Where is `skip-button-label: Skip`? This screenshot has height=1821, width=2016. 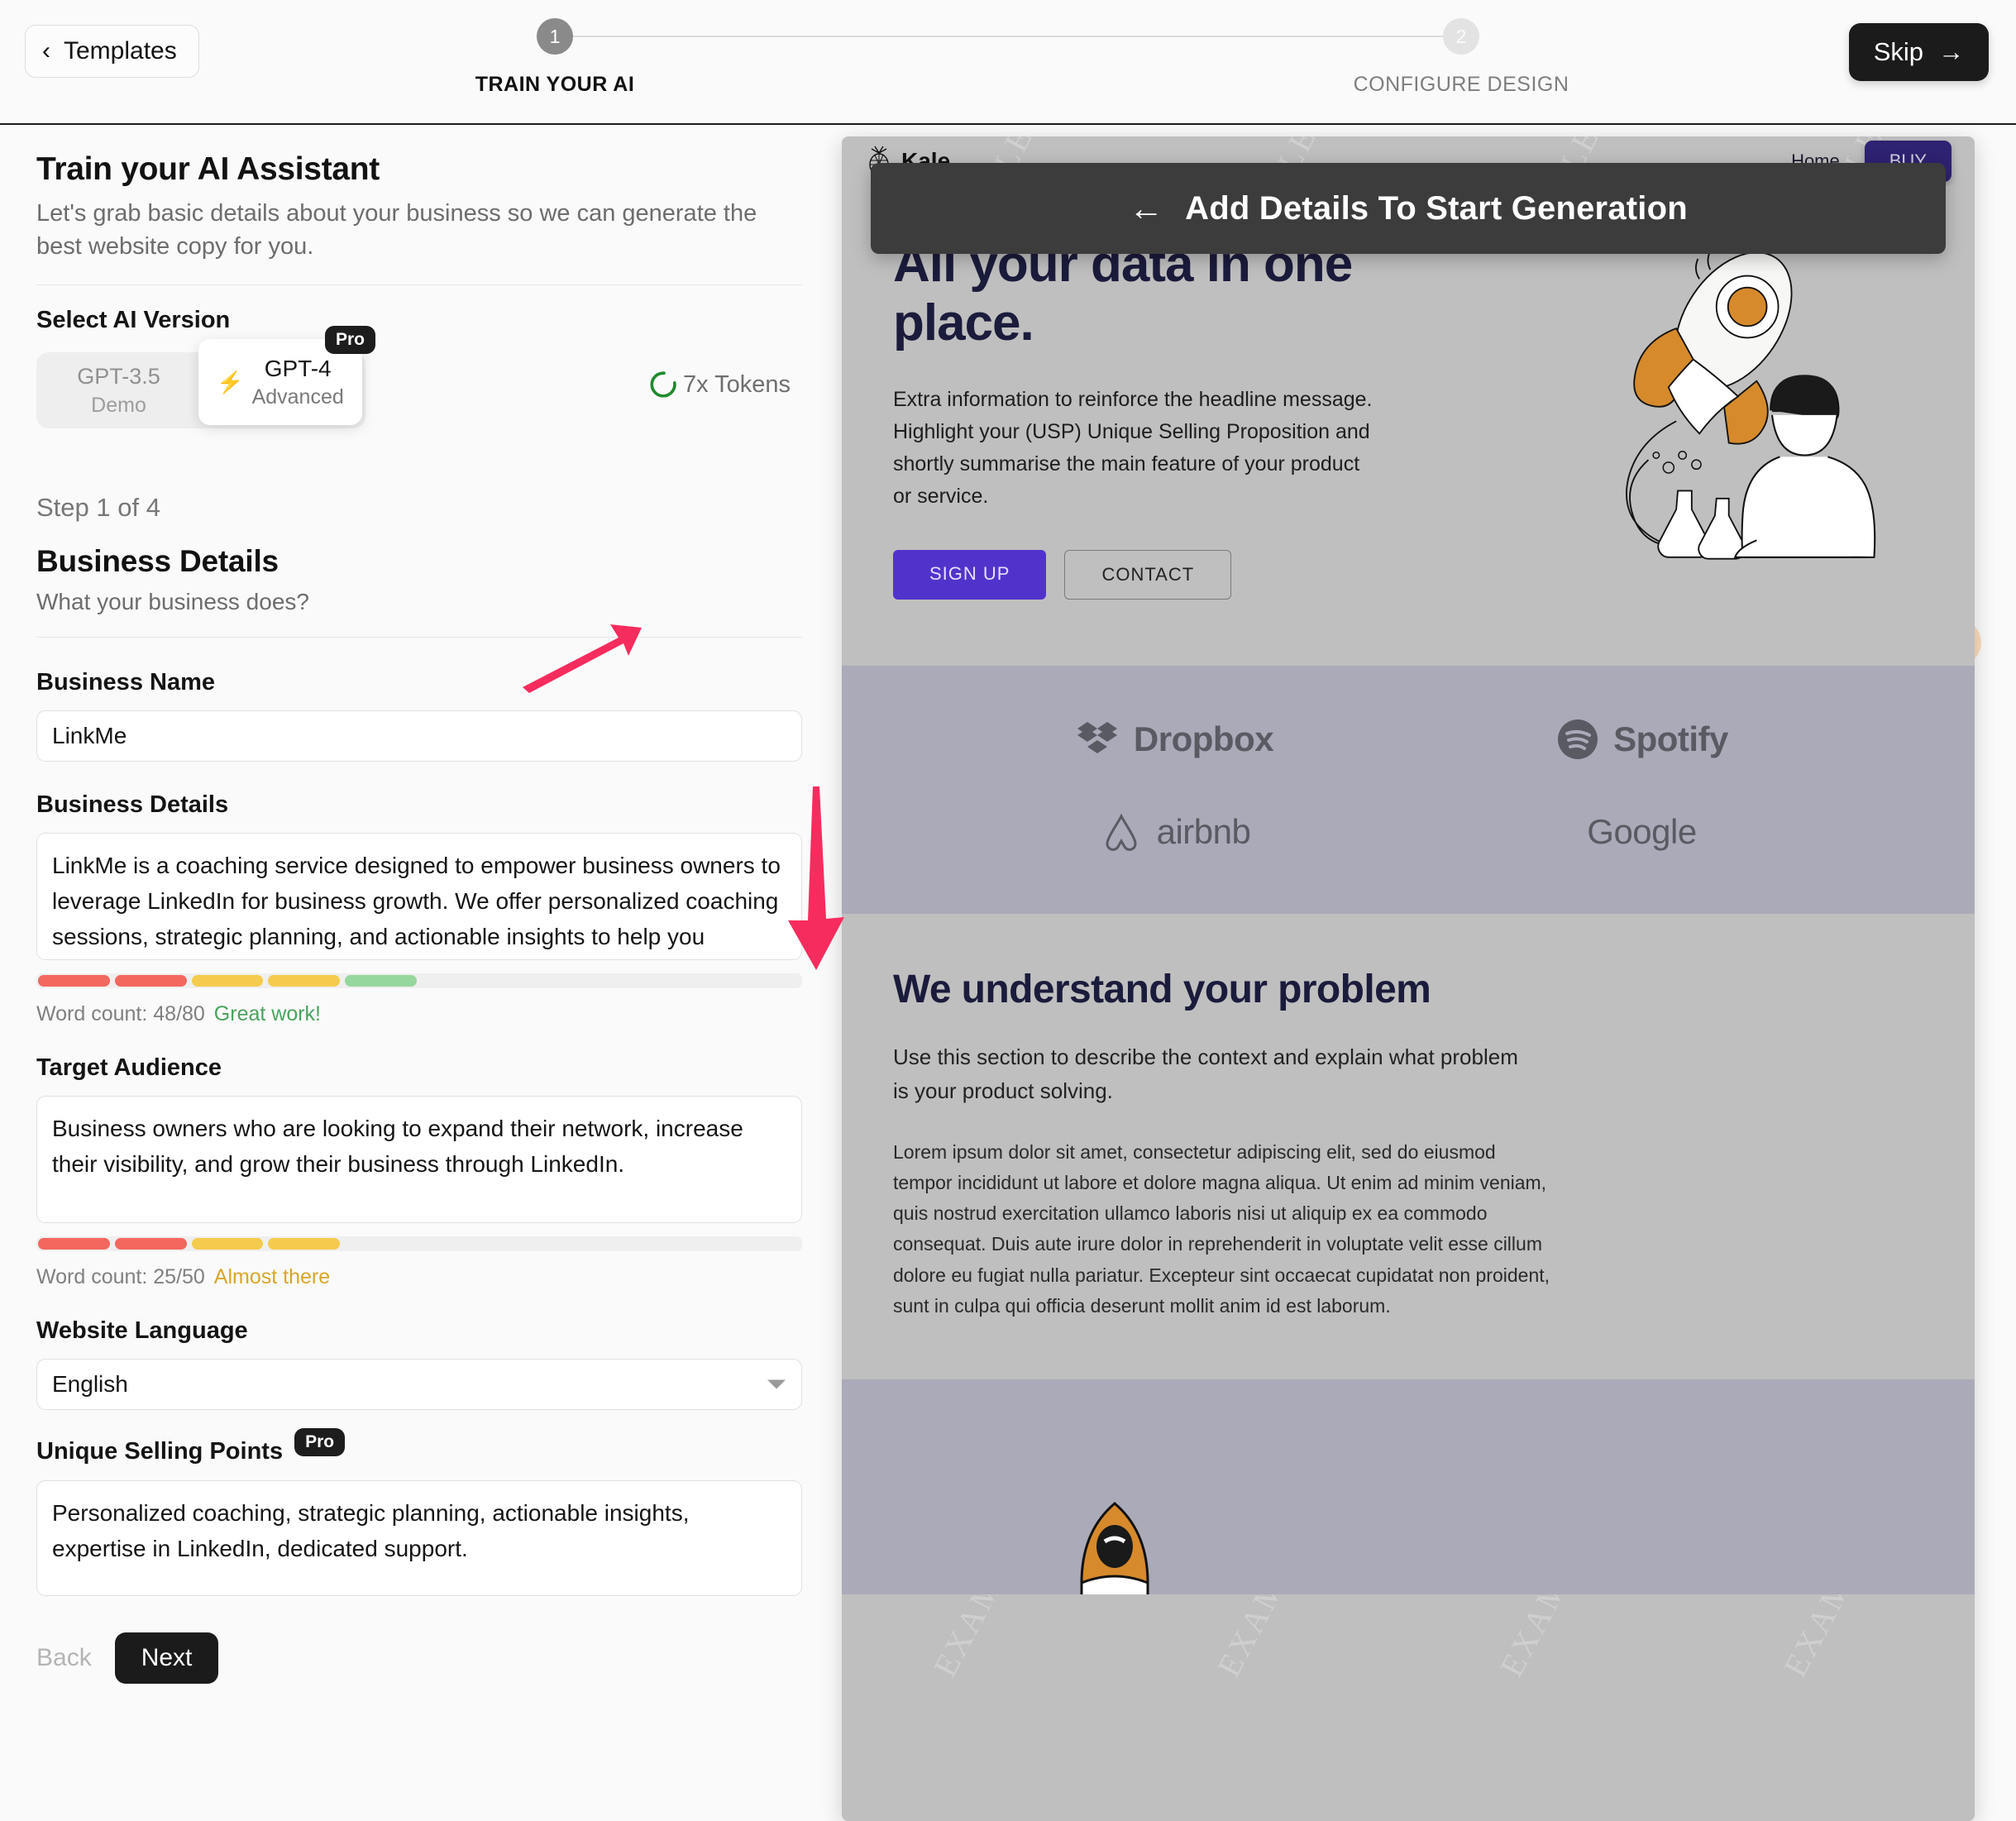 skip-button-label: Skip is located at coordinates (1898, 51).